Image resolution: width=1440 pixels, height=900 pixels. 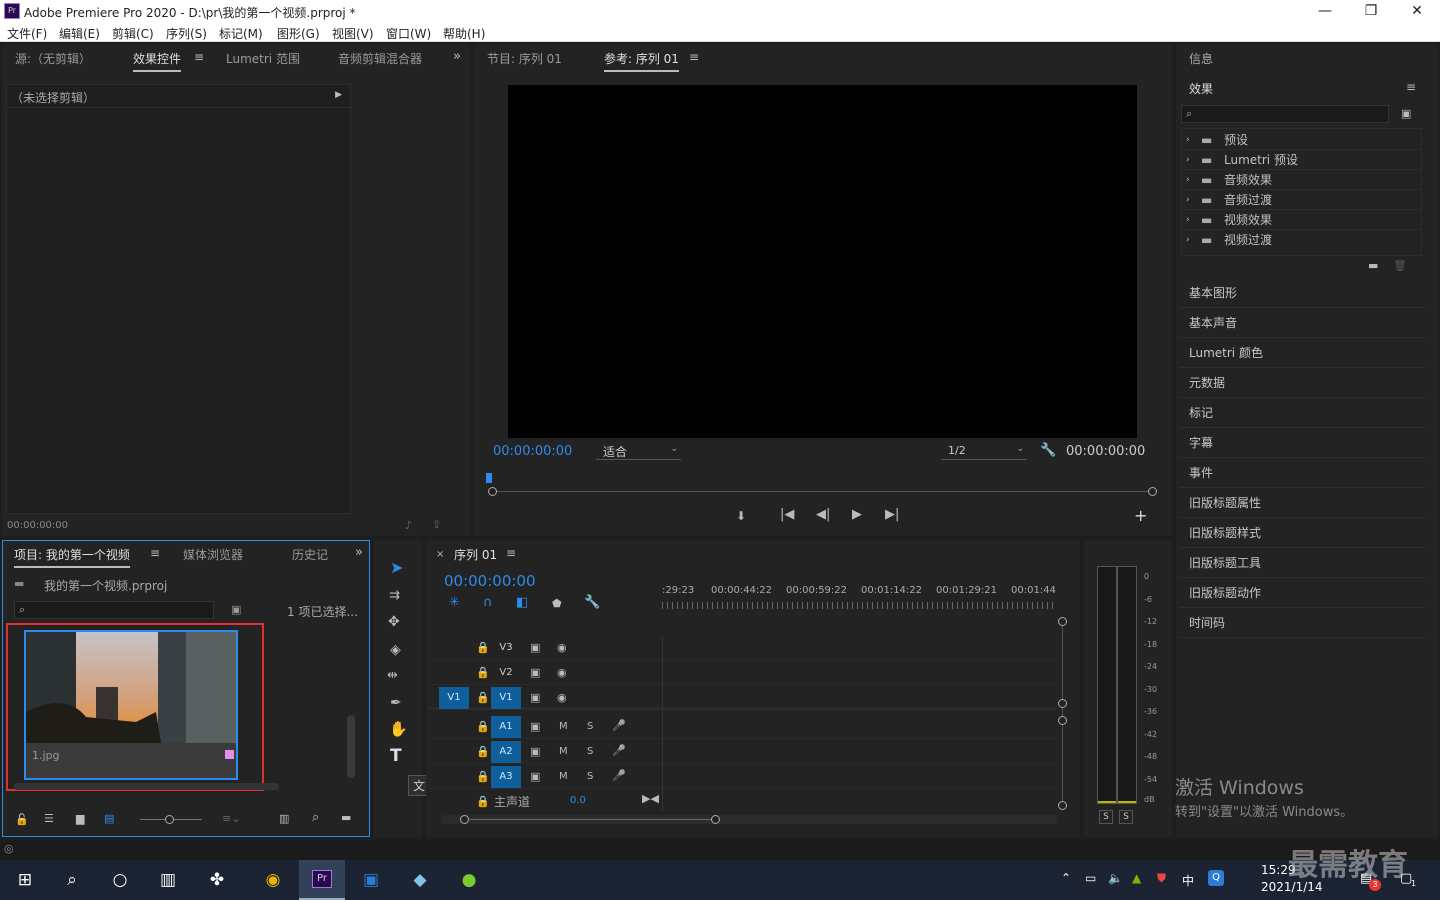 I want to click on go-to-end-icon: ▶◀, so click(x=650, y=799).